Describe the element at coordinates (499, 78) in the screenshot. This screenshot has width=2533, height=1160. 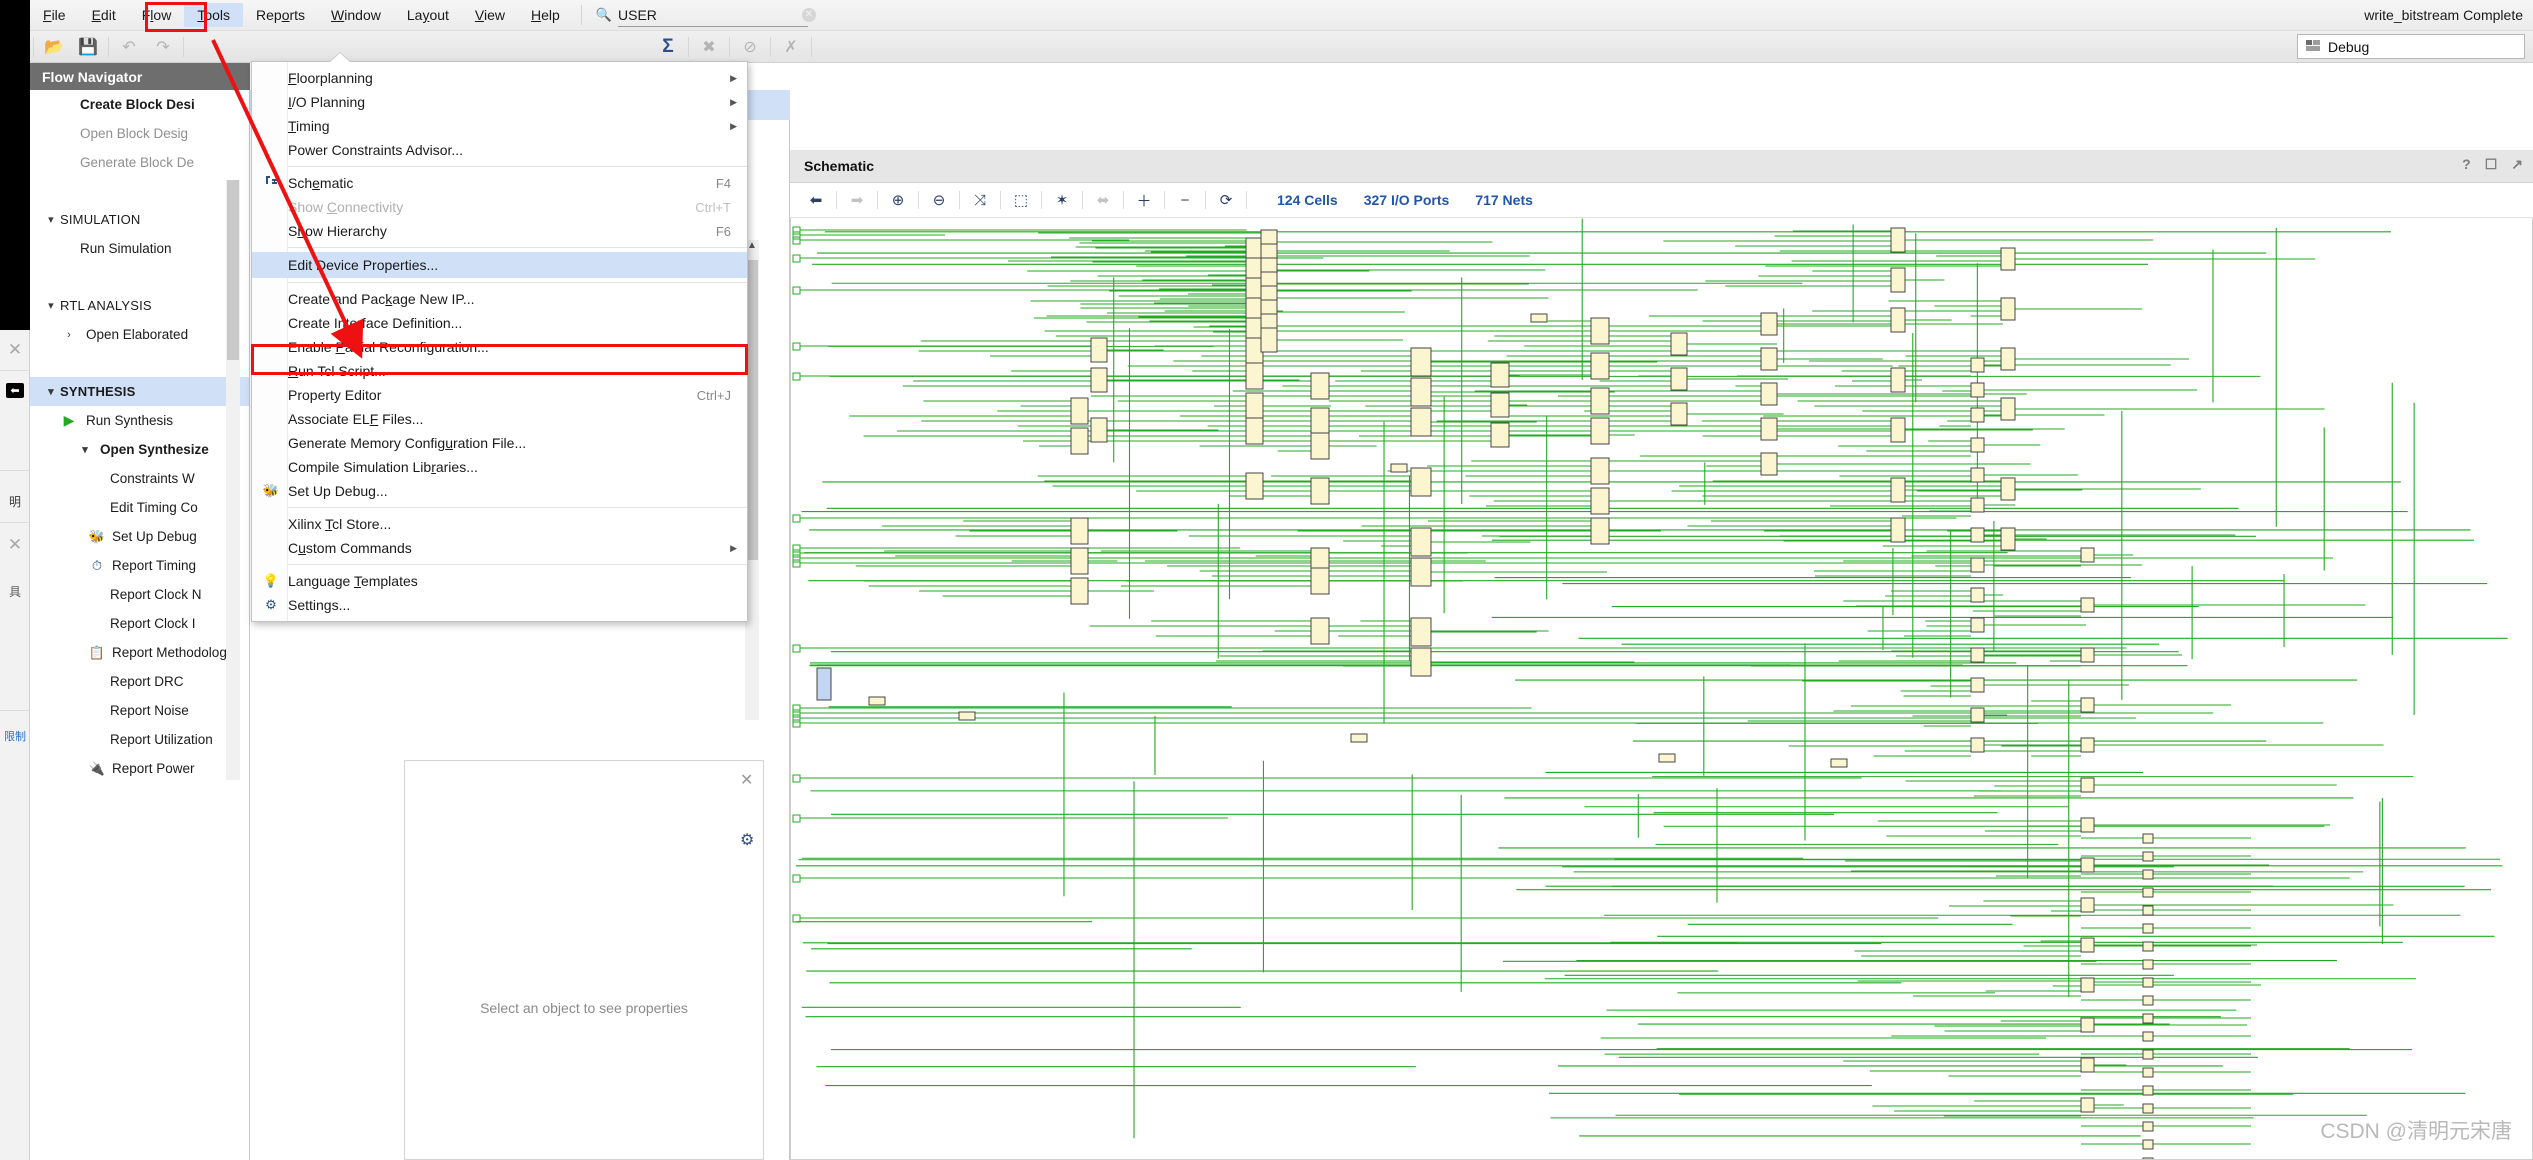
I see `menu-item-floorplanning: FFloorplanningloorplanning ▶` at that location.